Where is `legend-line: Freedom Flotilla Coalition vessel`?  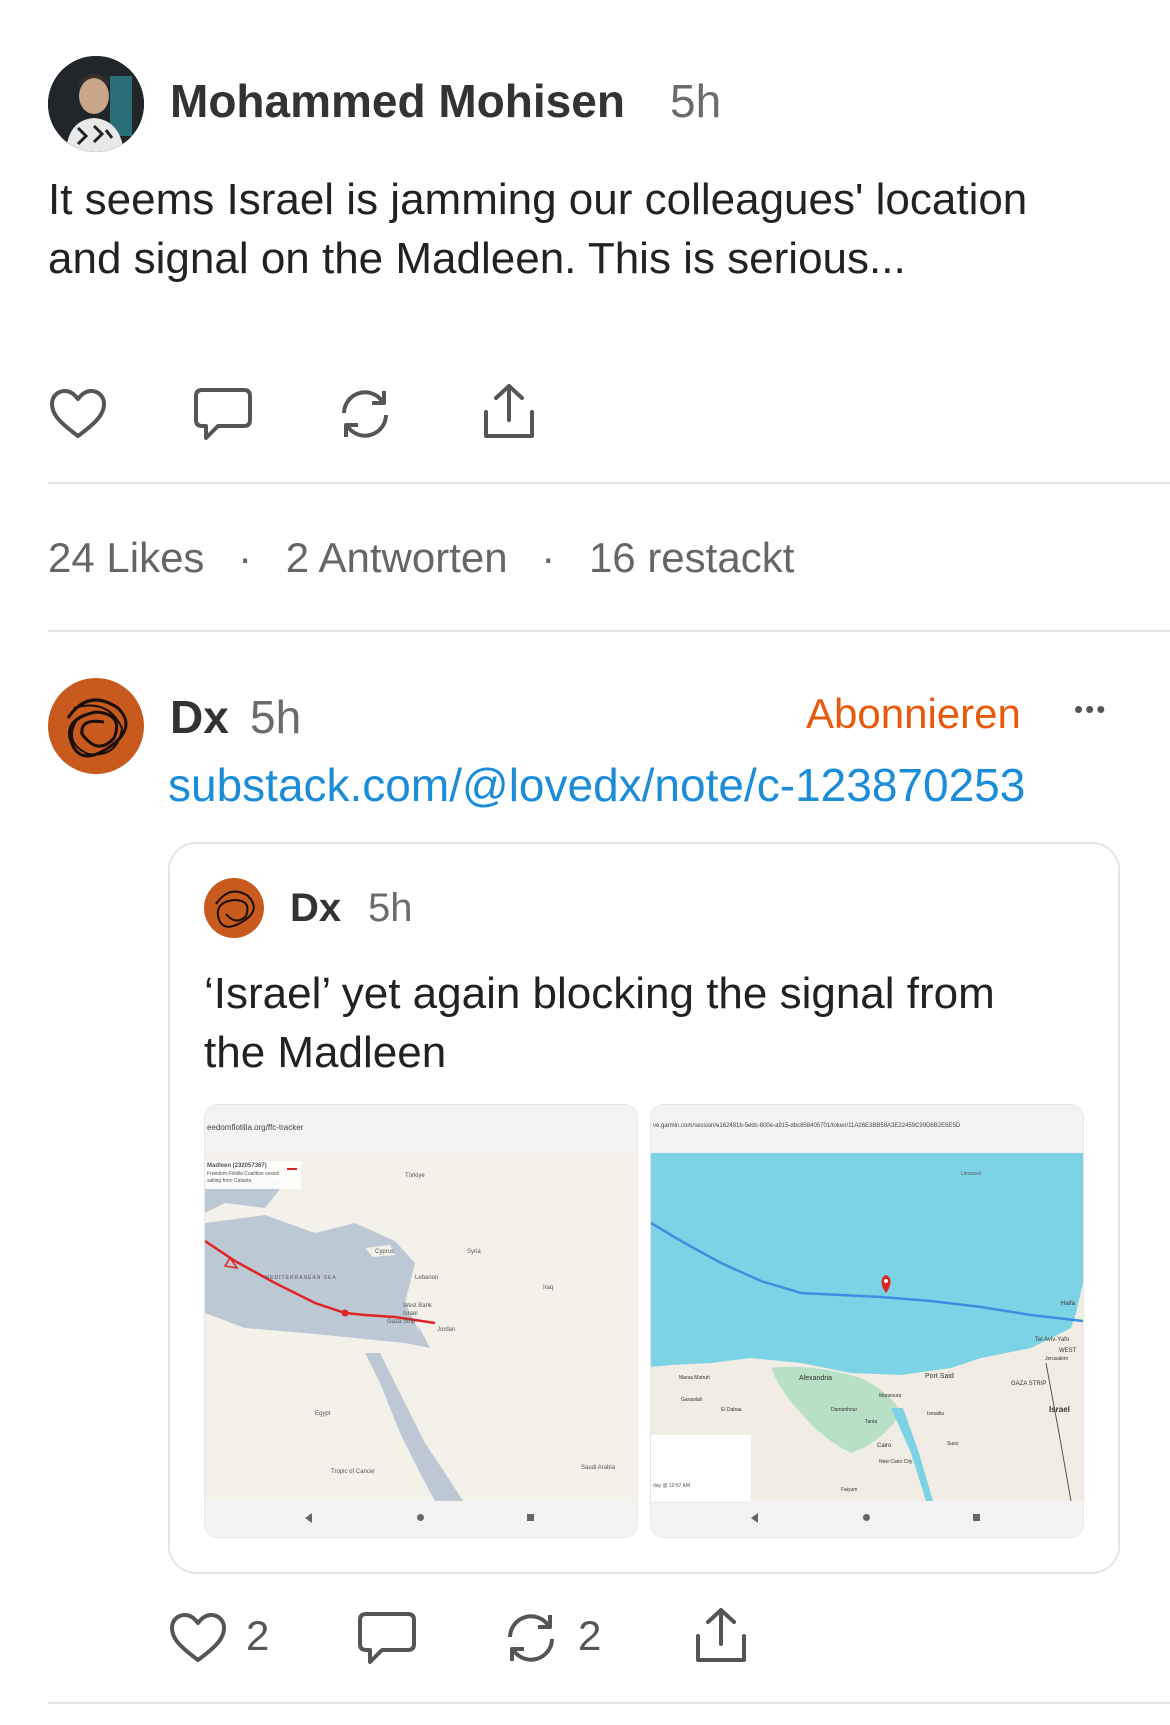 legend-line: Freedom Flotilla Coalition vessel is located at coordinates (243, 1174).